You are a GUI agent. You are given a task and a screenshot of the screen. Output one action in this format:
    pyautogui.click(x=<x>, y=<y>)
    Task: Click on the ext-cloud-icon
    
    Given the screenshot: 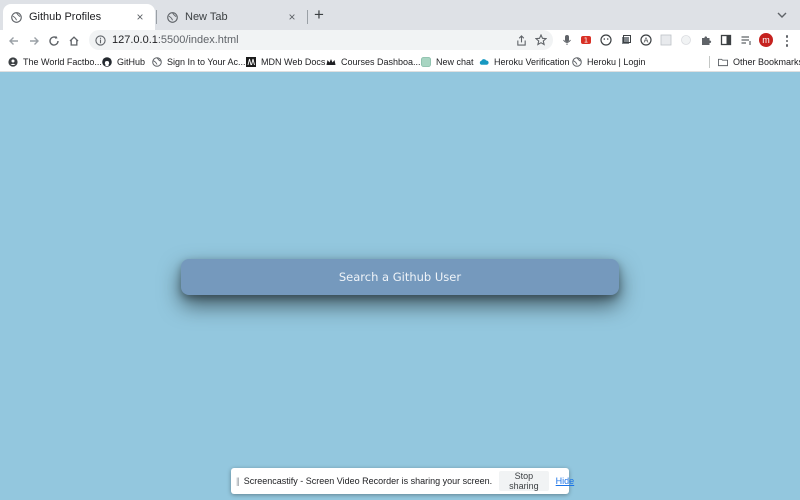 What is the action you would take?
    pyautogui.click(x=686, y=40)
    